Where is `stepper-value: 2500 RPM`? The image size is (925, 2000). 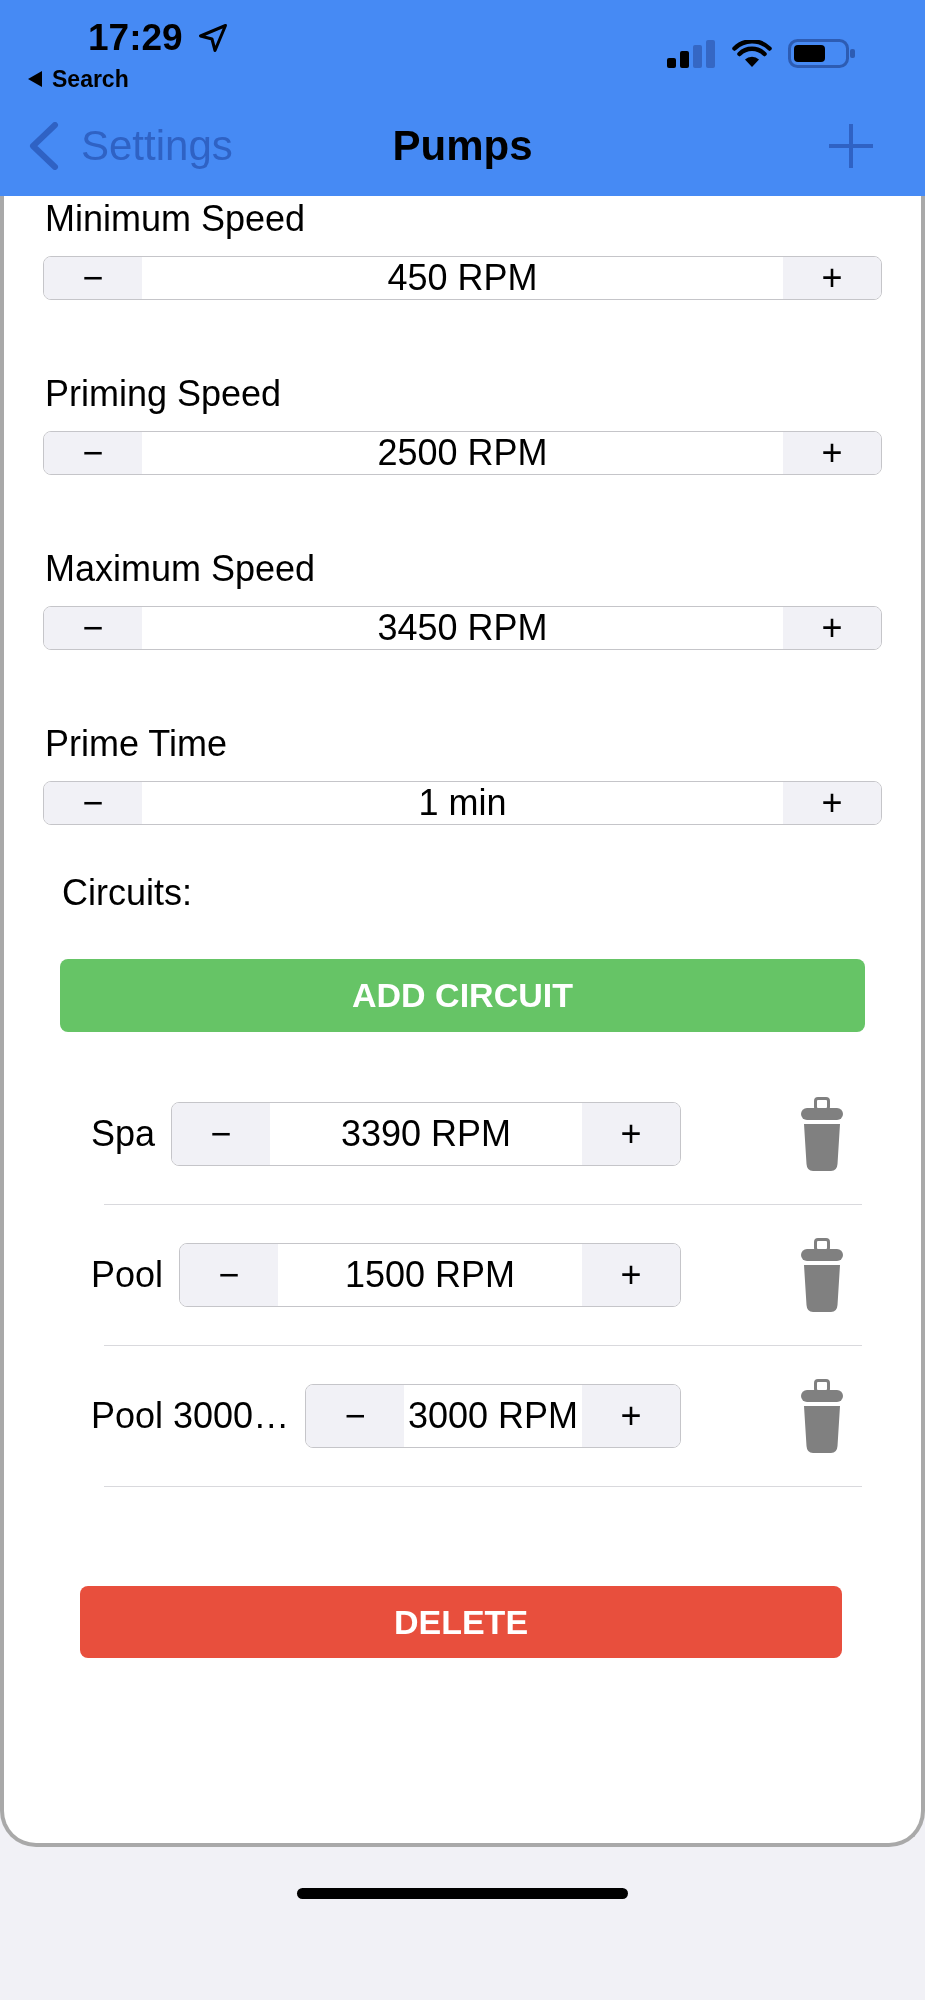 stepper-value: 2500 RPM is located at coordinates (462, 453).